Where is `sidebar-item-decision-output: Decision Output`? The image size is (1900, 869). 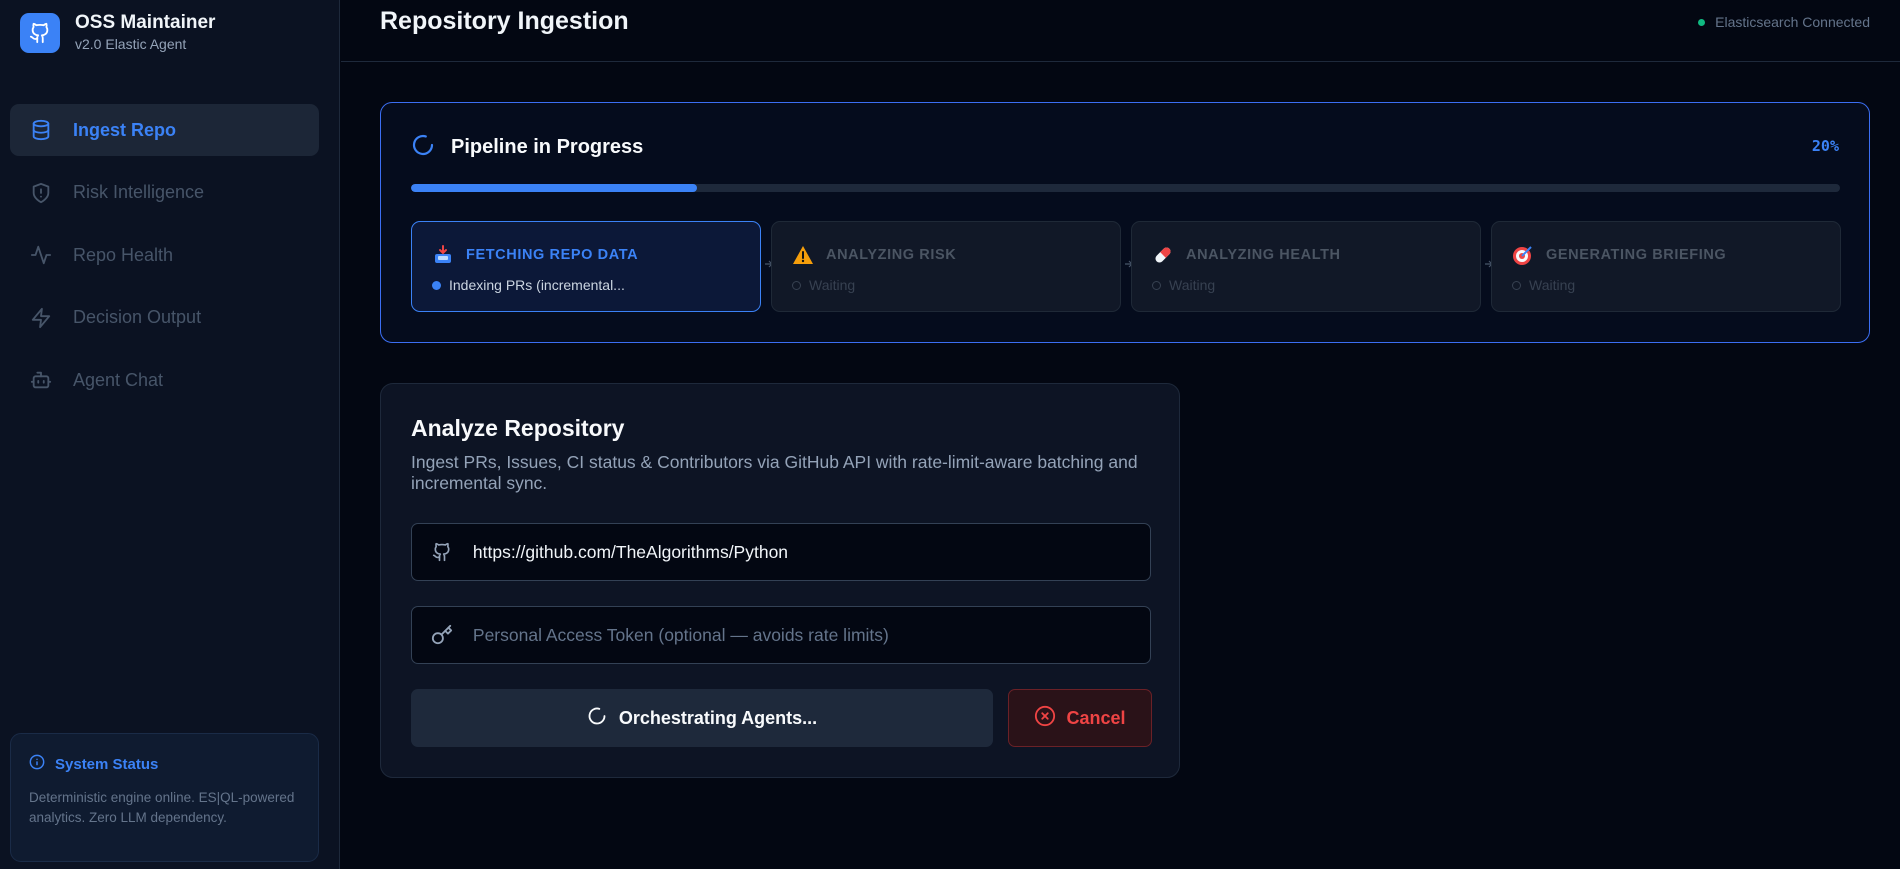
sidebar-item-decision-output: Decision Output is located at coordinates (164, 318).